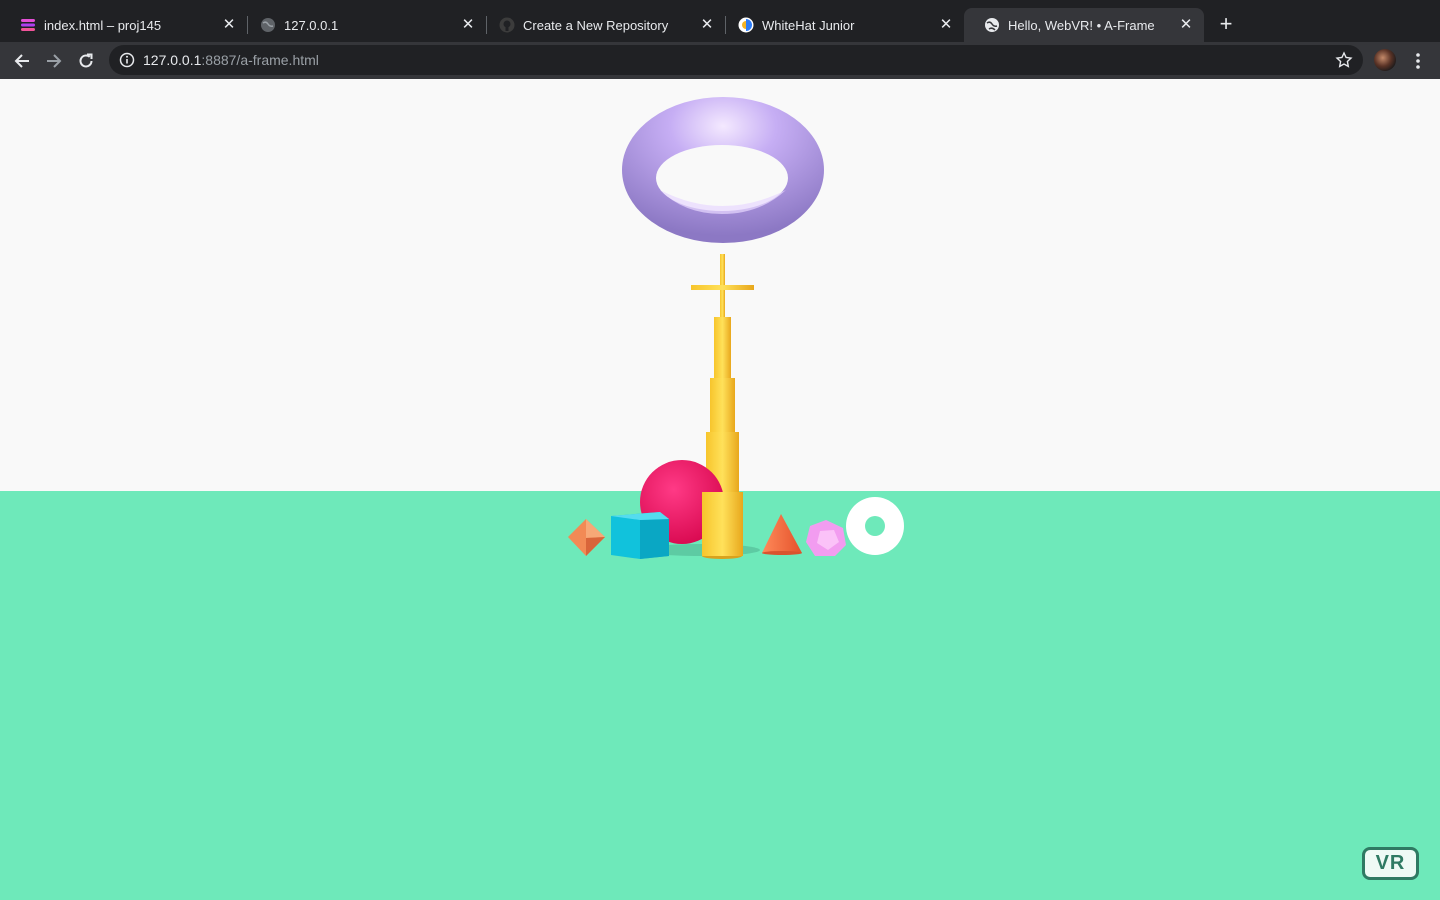  I want to click on back-button, so click(22, 61).